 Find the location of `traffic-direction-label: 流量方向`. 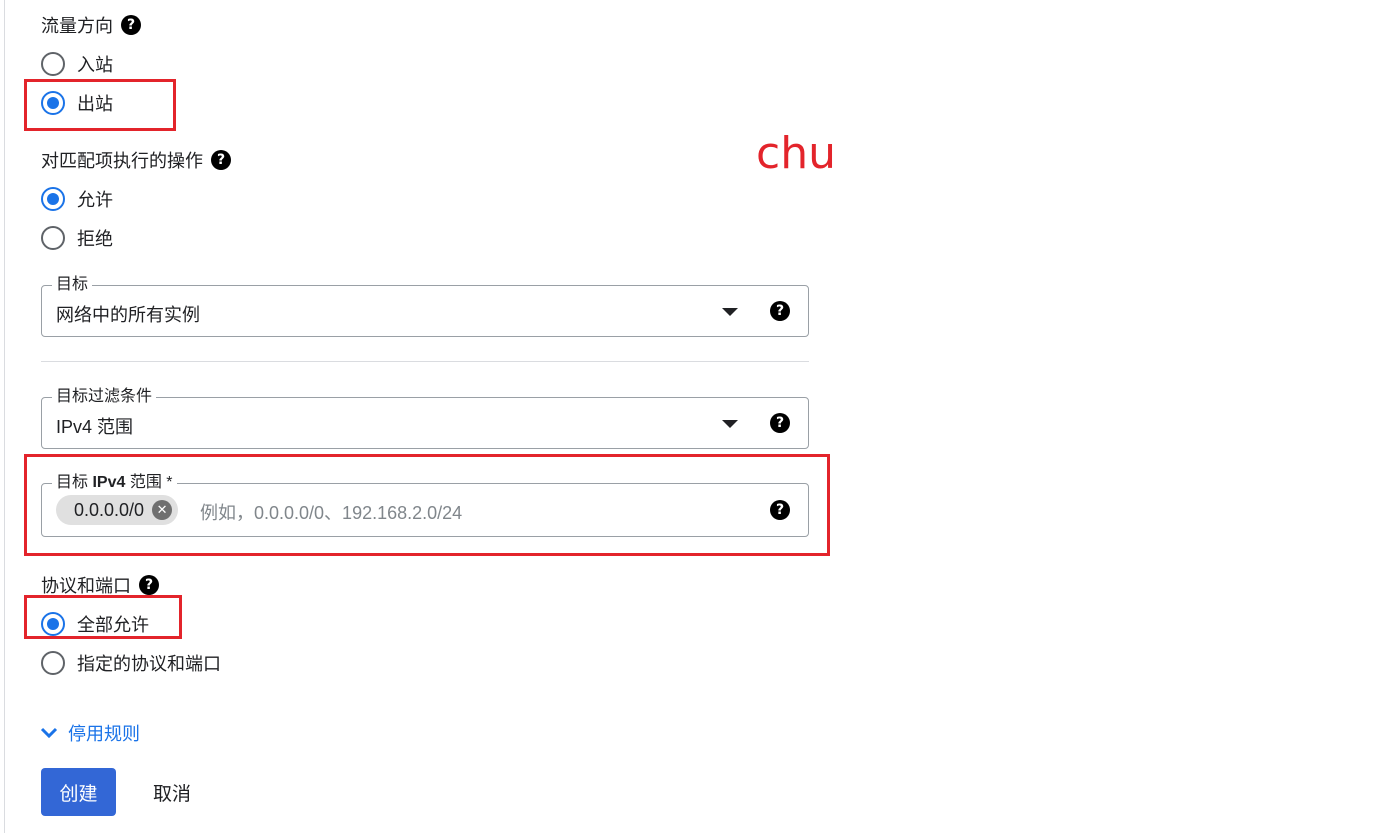

traffic-direction-label: 流量方向 is located at coordinates (77, 26).